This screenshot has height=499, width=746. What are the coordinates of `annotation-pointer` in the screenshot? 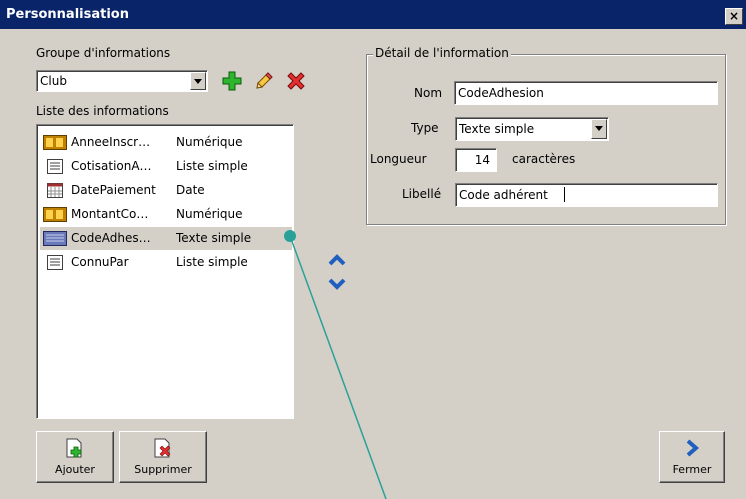 It's located at (335, 364).